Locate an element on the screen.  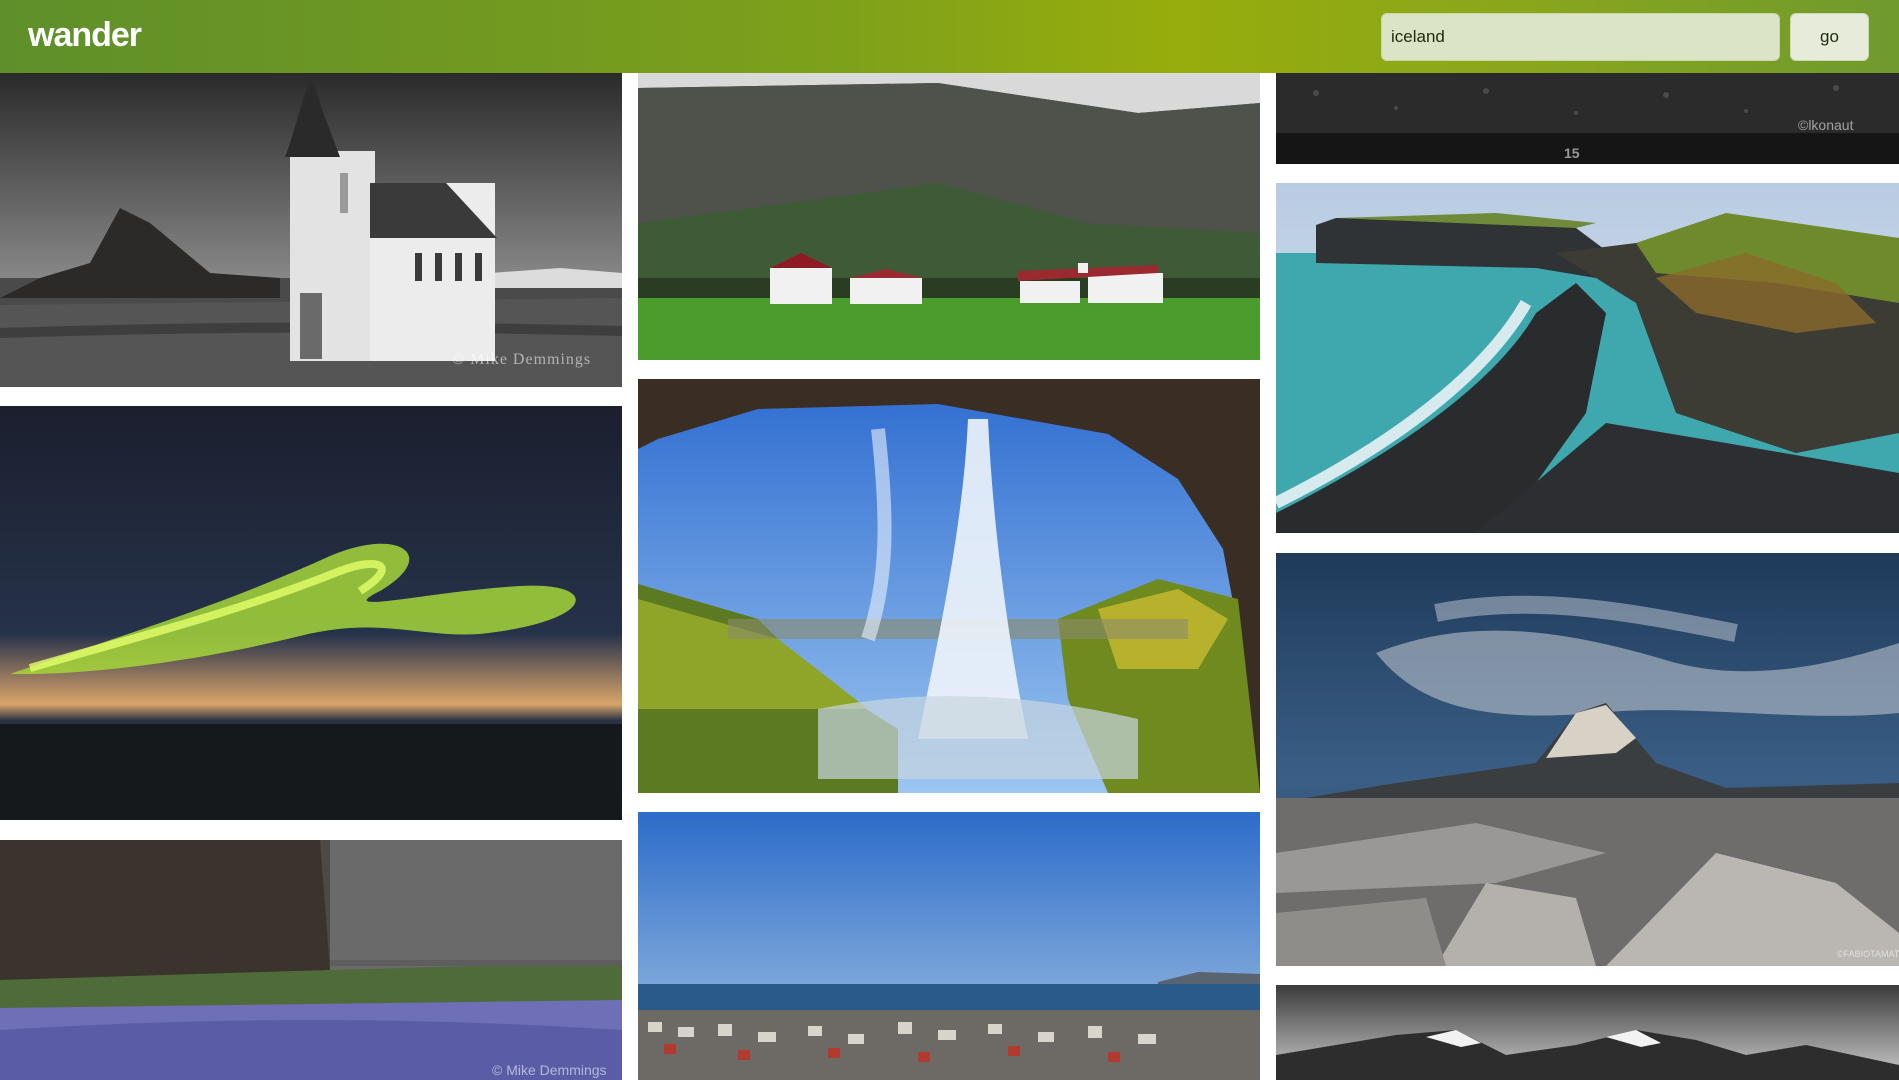
photo-credit: ©FABIOTAMAT is located at coordinates (1868, 954).